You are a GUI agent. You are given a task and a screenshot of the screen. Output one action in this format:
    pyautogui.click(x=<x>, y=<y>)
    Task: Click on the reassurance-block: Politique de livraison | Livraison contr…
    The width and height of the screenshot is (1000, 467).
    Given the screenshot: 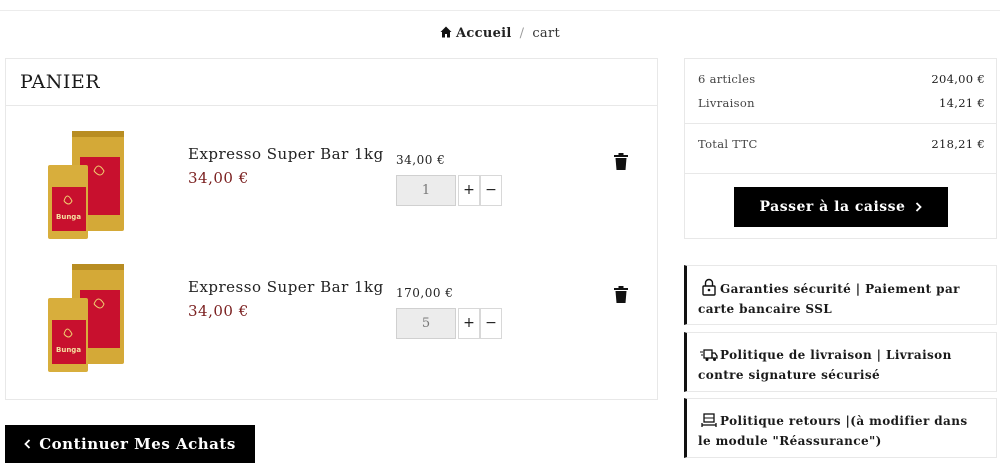 What is the action you would take?
    pyautogui.click(x=840, y=362)
    